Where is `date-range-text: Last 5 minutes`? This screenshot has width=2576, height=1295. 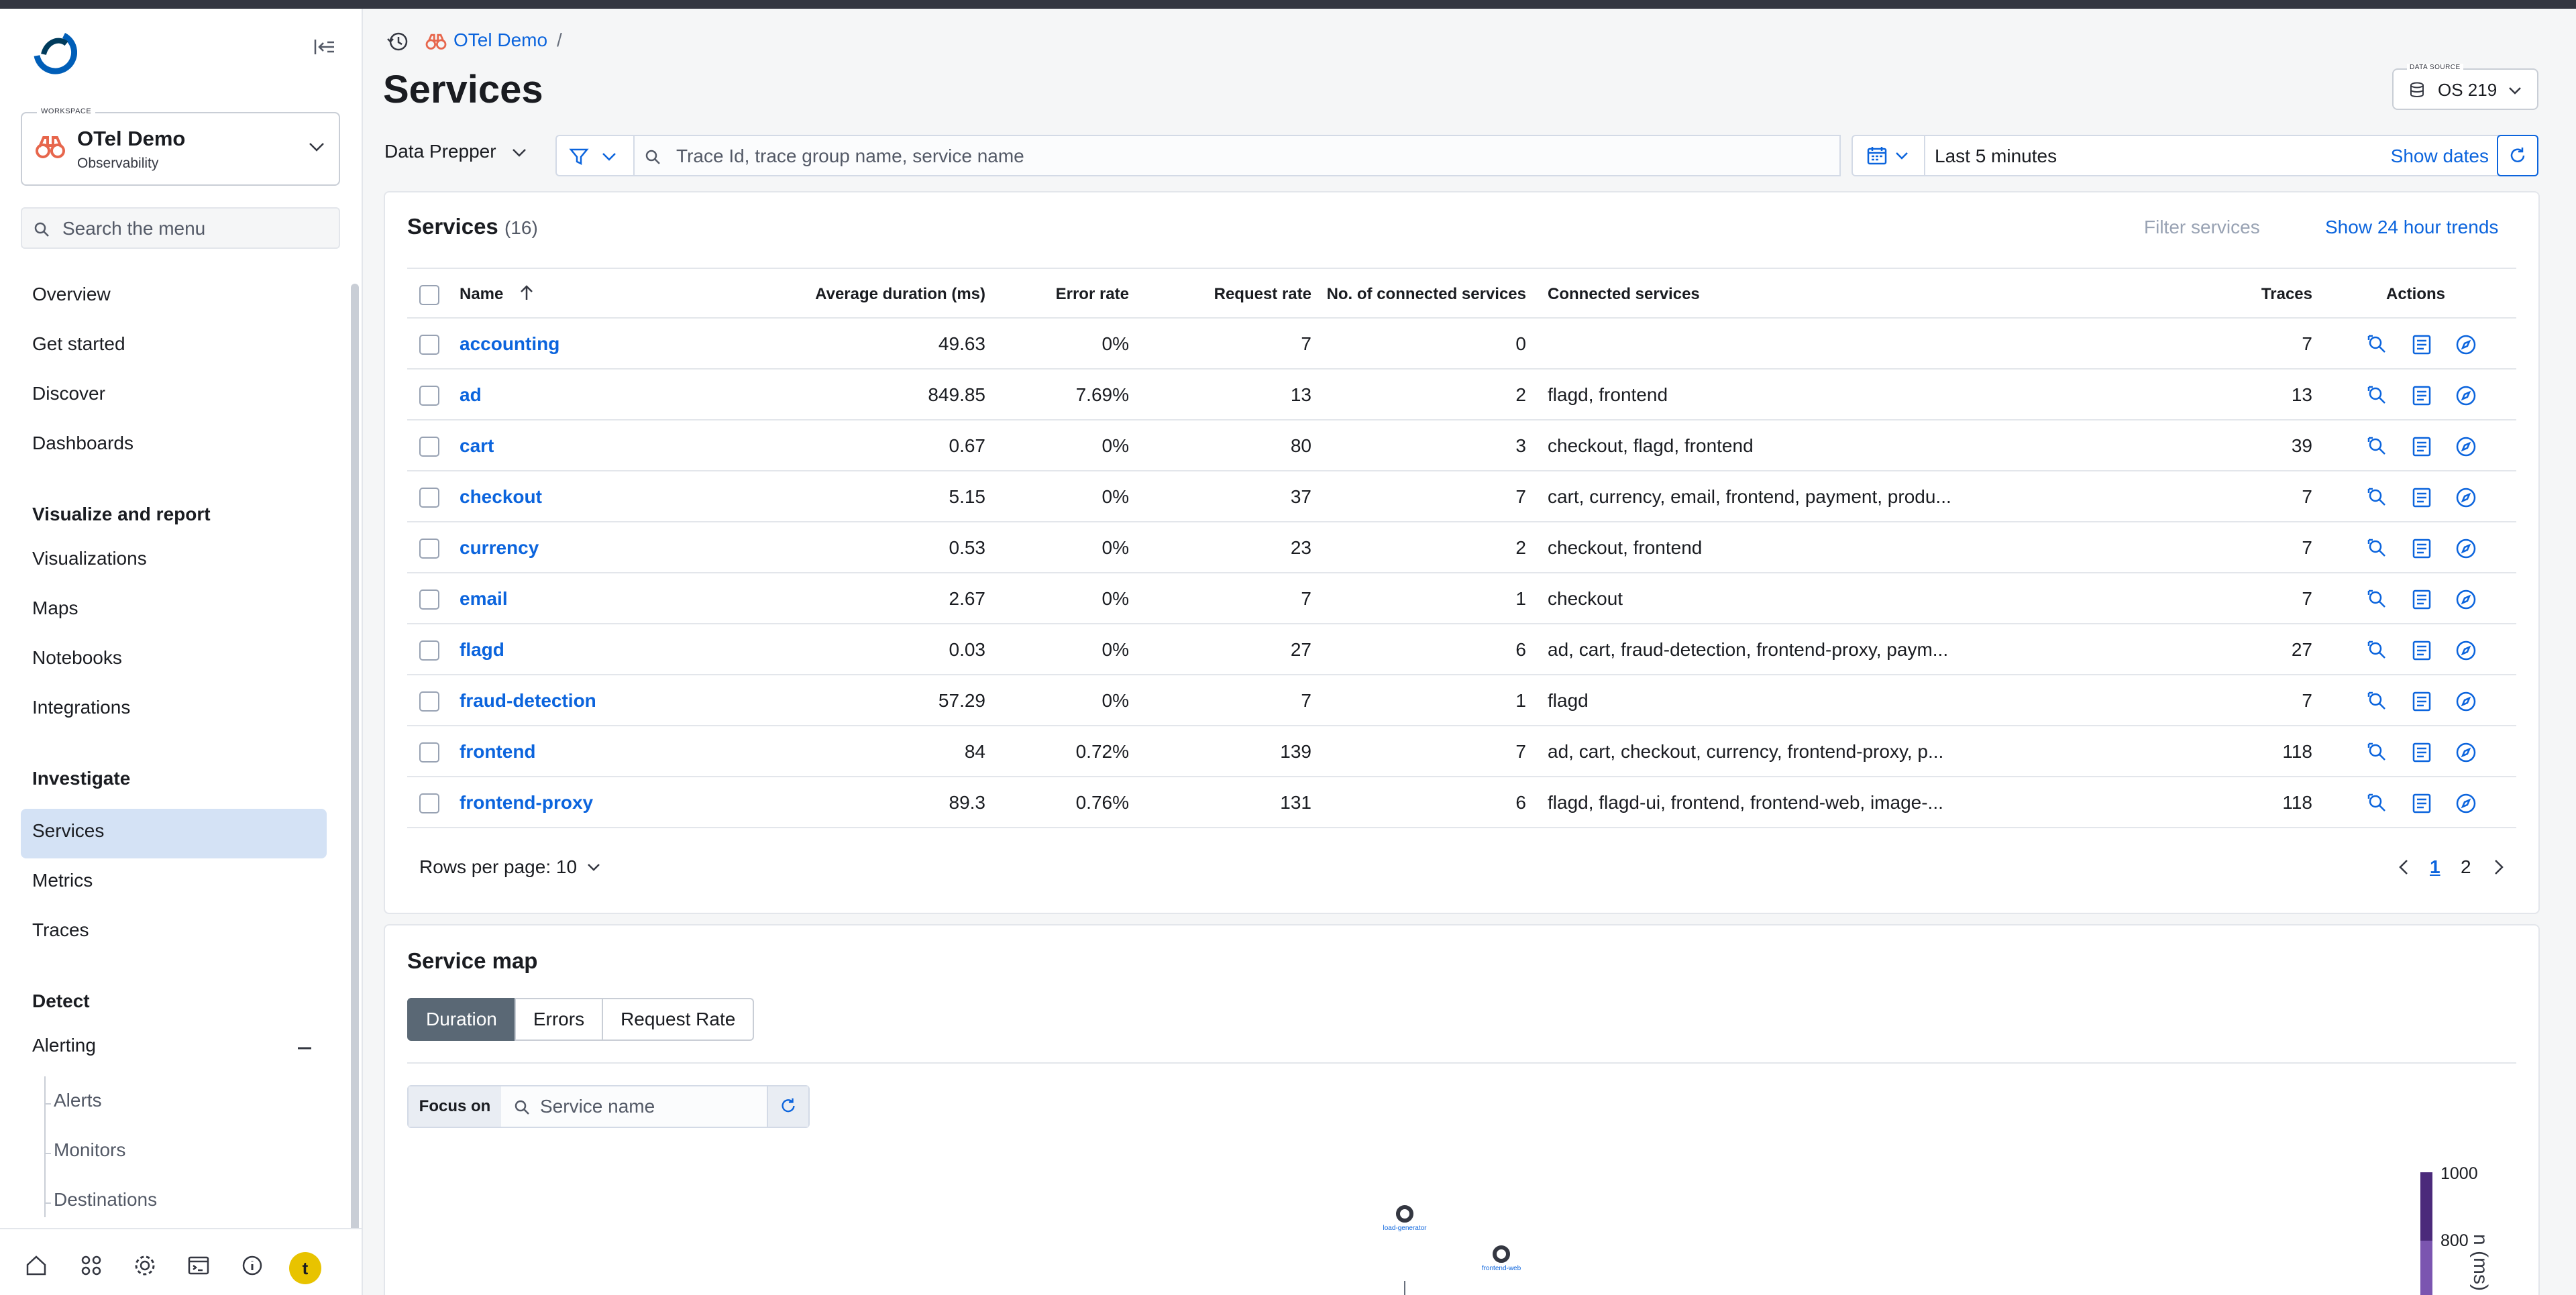 date-range-text: Last 5 minutes is located at coordinates (1996, 156).